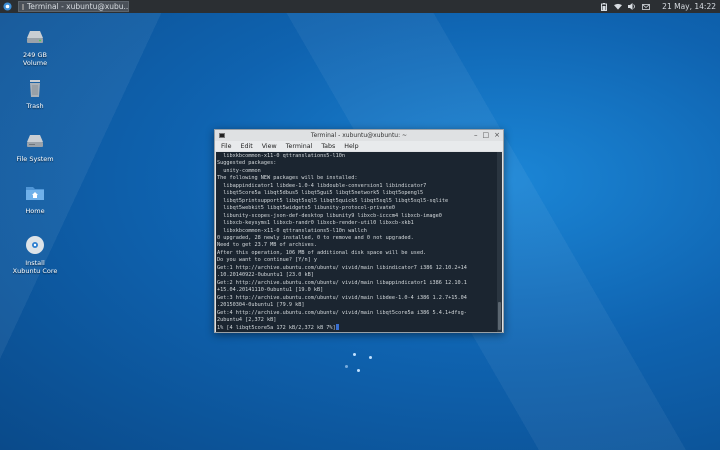 The height and width of the screenshot is (450, 720). I want to click on terminal-line: Suggested packages:, so click(247, 163).